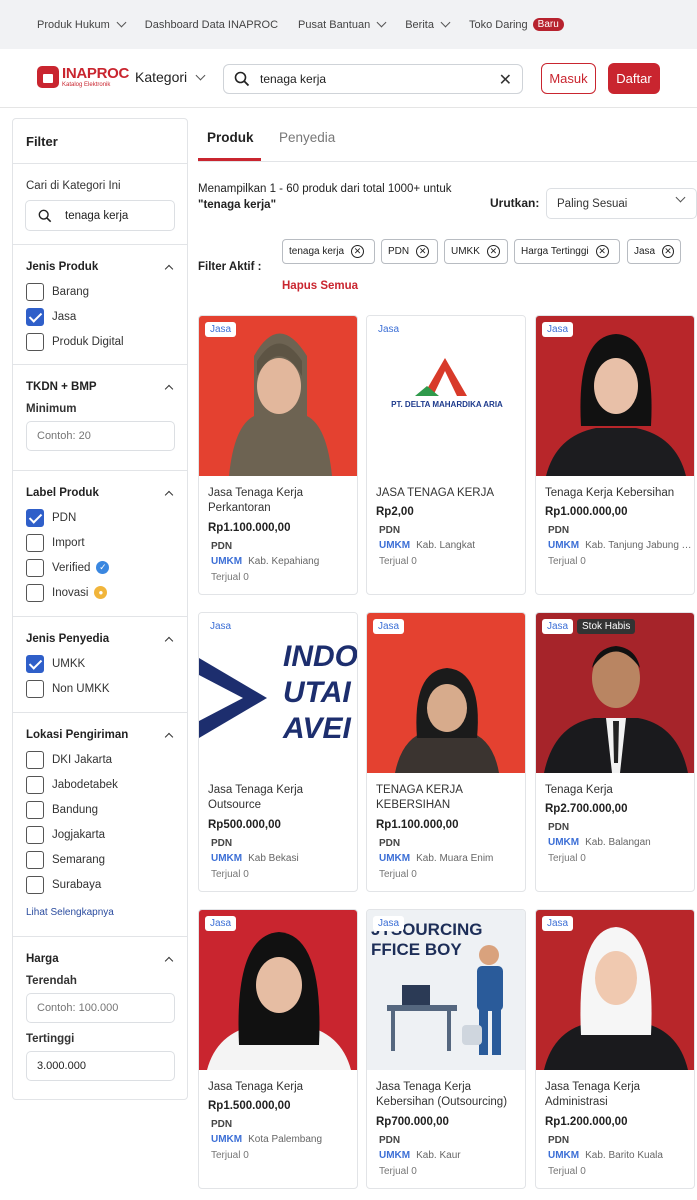  What do you see at coordinates (82, 24) in the screenshot?
I see `topbar-produk-hukum: Produk Hukum` at bounding box center [82, 24].